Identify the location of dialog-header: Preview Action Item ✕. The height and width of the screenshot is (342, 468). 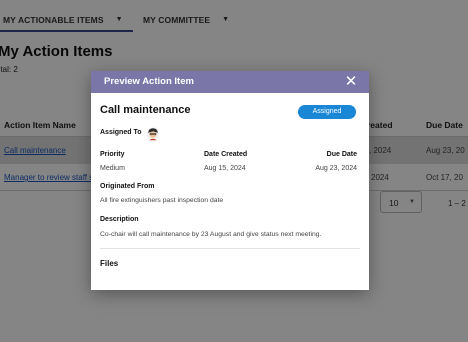
(230, 82).